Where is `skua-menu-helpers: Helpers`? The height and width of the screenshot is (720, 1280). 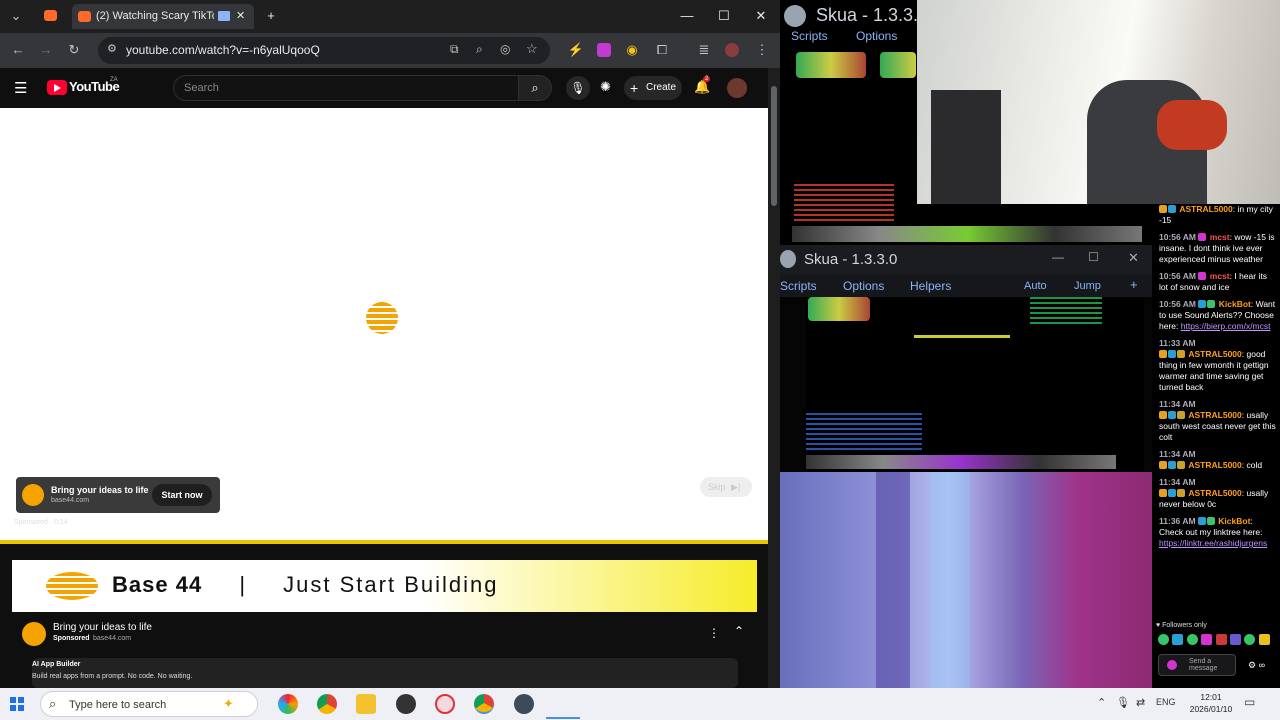 skua-menu-helpers: Helpers is located at coordinates (930, 286).